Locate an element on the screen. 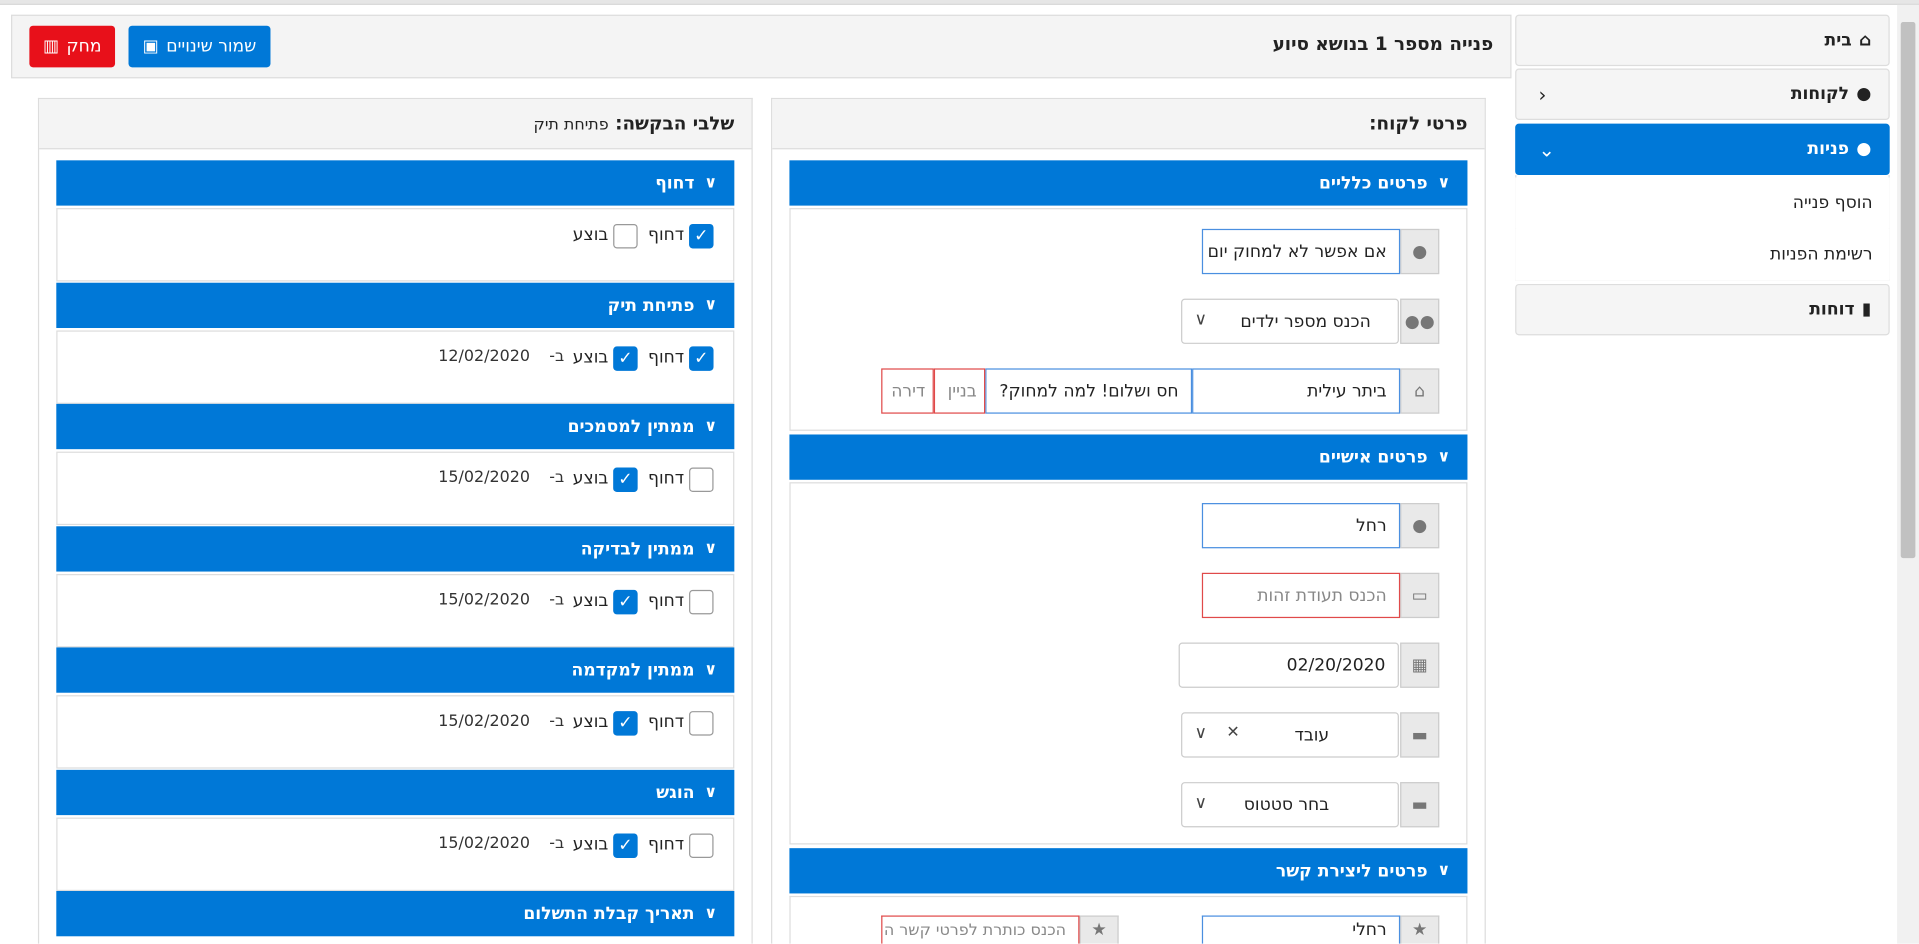 This screenshot has height=944, width=1919. children-select: הכנס מספר ילדים ∨ is located at coordinates (1290, 321).